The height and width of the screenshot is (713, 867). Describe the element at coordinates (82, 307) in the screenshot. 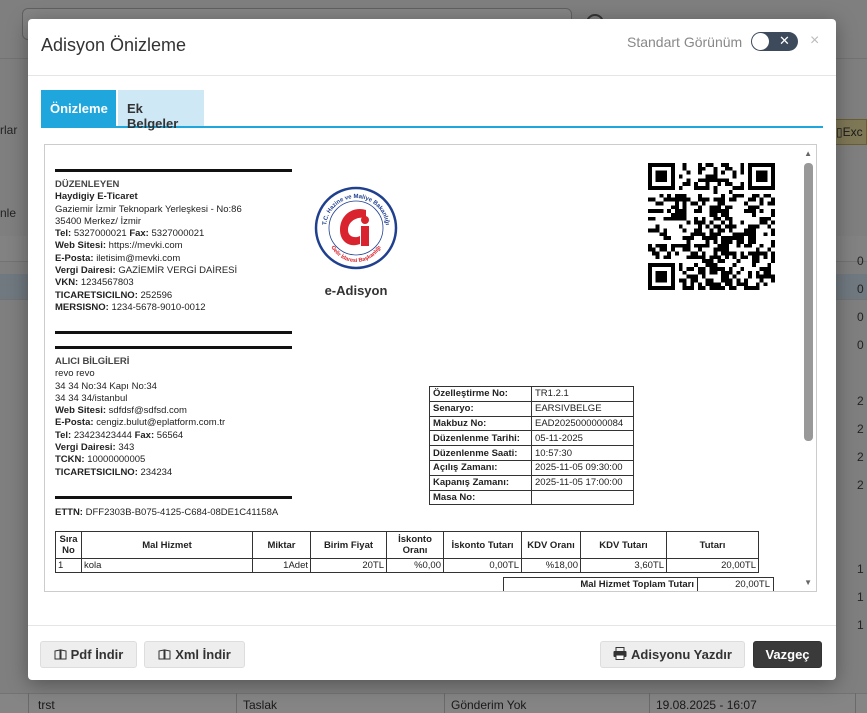

I see `mersis-label: MERSISNO:` at that location.